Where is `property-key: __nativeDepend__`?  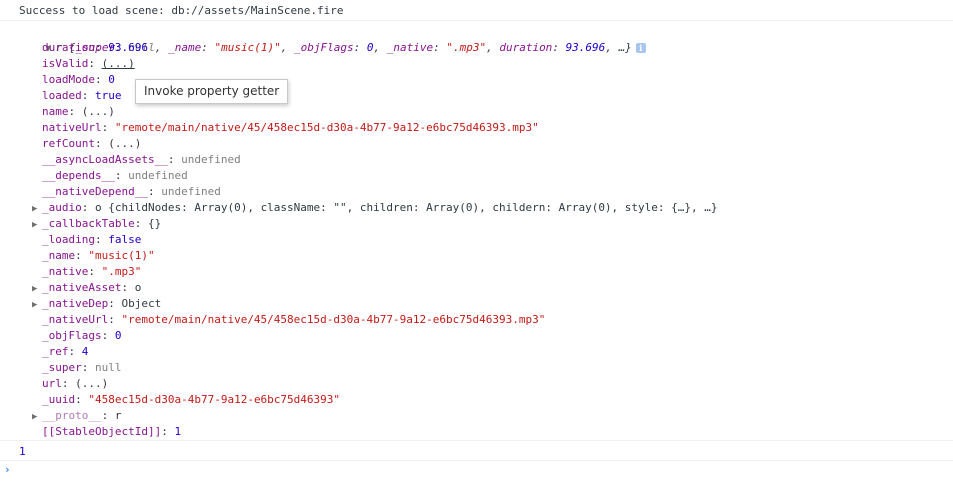
property-key: __nativeDepend__ is located at coordinates (95, 191).